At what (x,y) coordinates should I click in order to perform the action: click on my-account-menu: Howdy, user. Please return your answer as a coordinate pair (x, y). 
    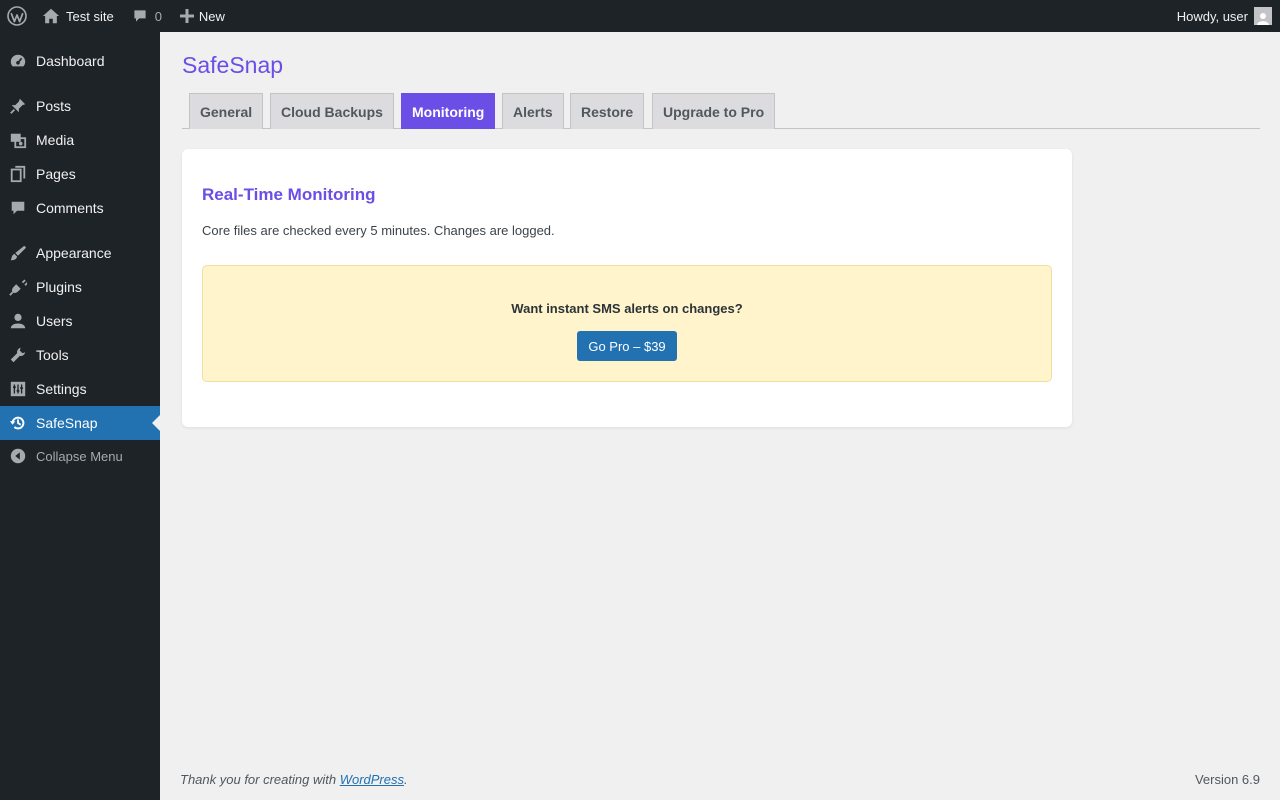
    Looking at the image, I should click on (1224, 16).